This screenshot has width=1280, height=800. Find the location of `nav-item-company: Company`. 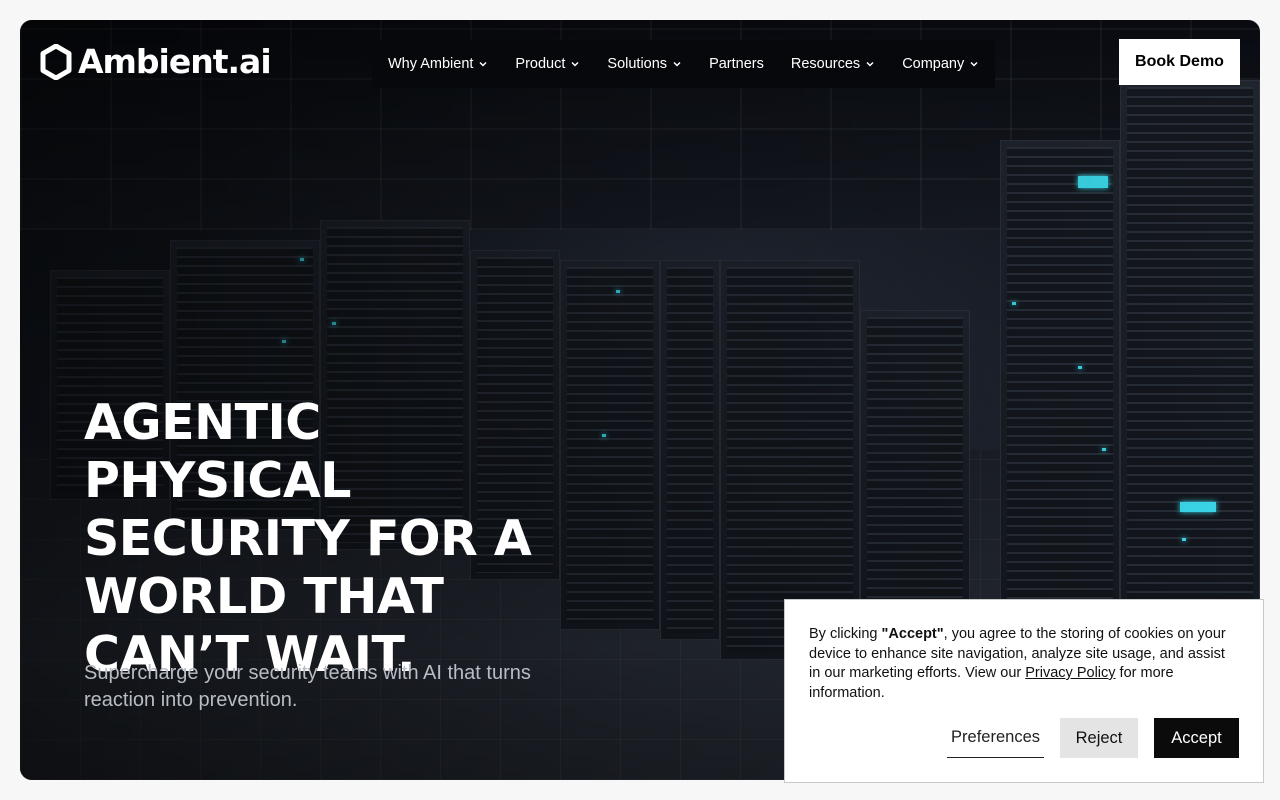

nav-item-company: Company is located at coordinates (940, 64).